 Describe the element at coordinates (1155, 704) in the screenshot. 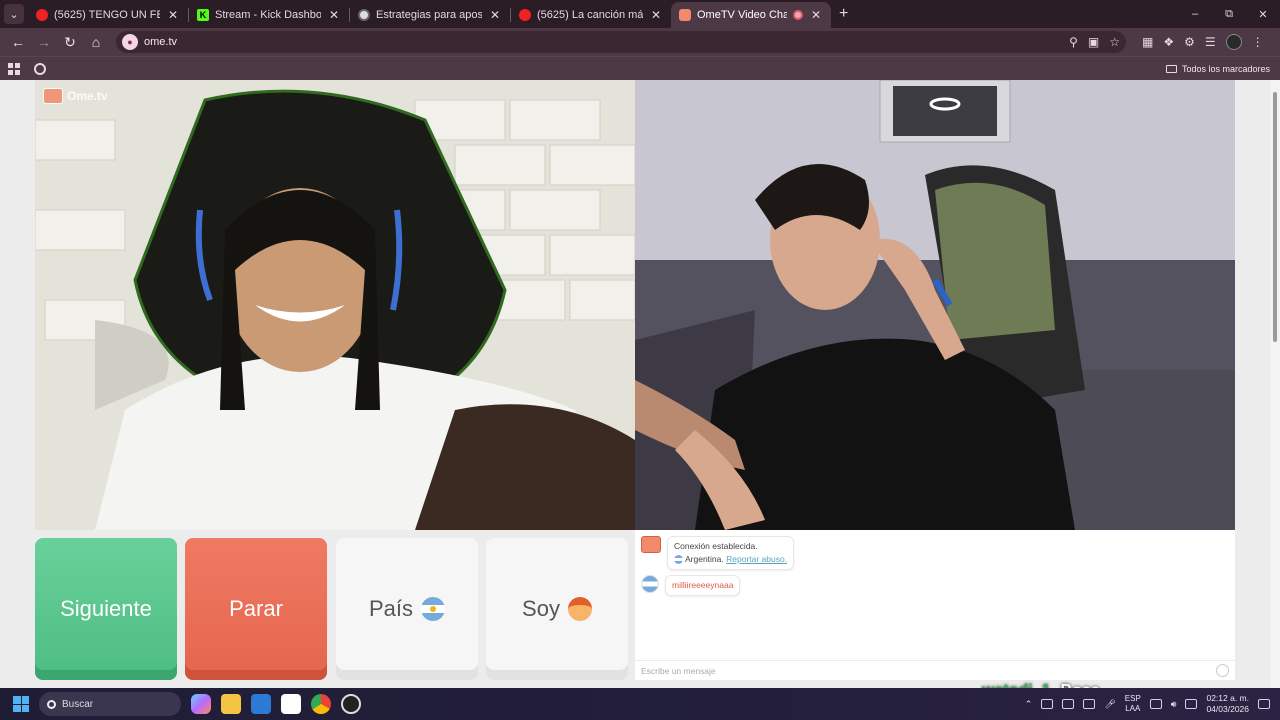

I see `network-icon` at that location.